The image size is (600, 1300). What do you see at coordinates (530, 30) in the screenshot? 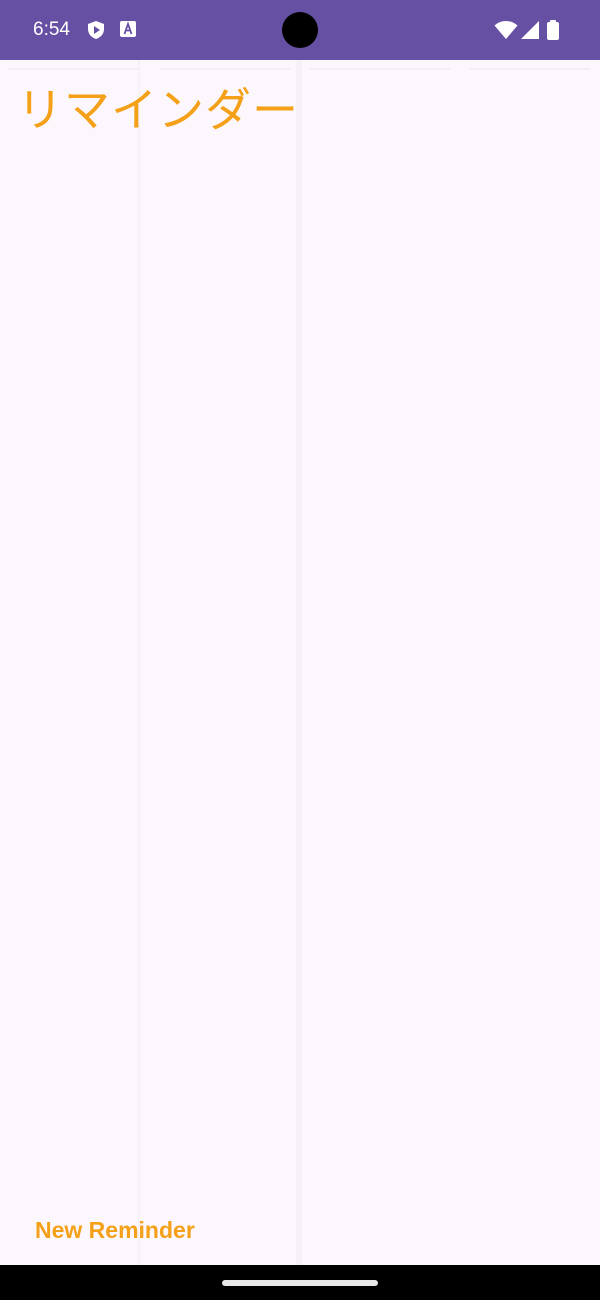
I see `cell-signal-icon` at bounding box center [530, 30].